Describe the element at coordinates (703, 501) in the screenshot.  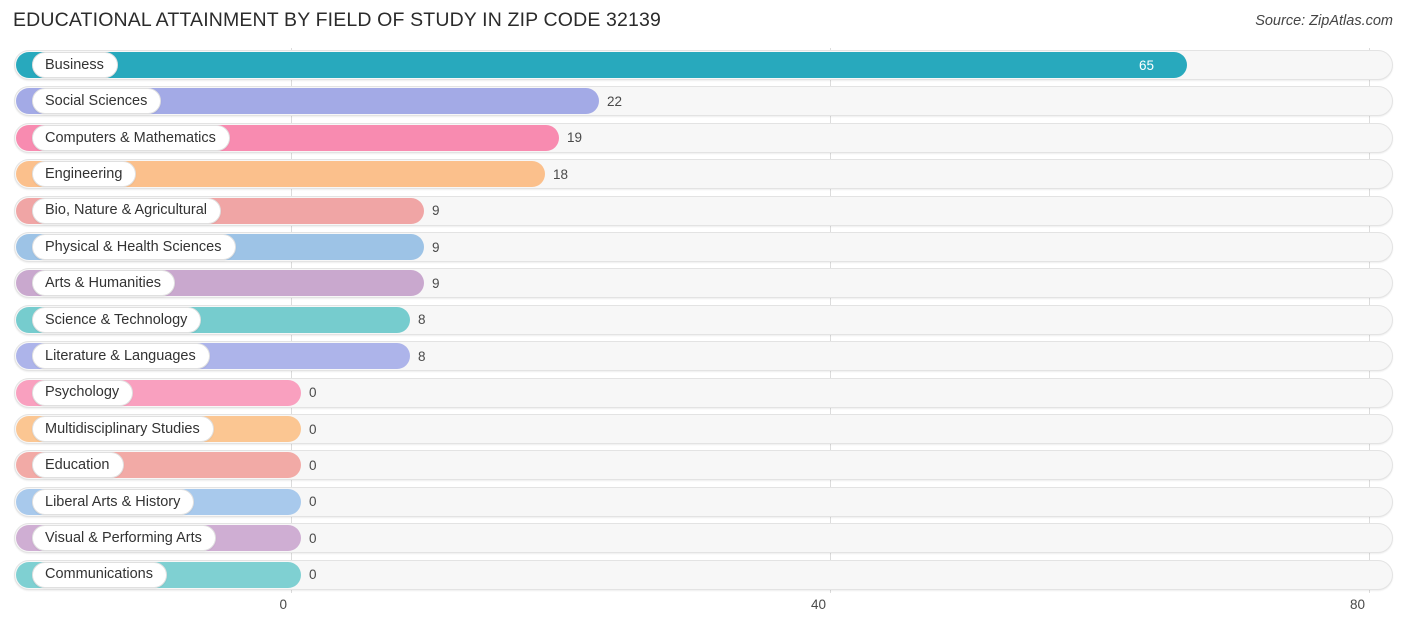
I see `bar-row: Liberal Arts & History 0` at that location.